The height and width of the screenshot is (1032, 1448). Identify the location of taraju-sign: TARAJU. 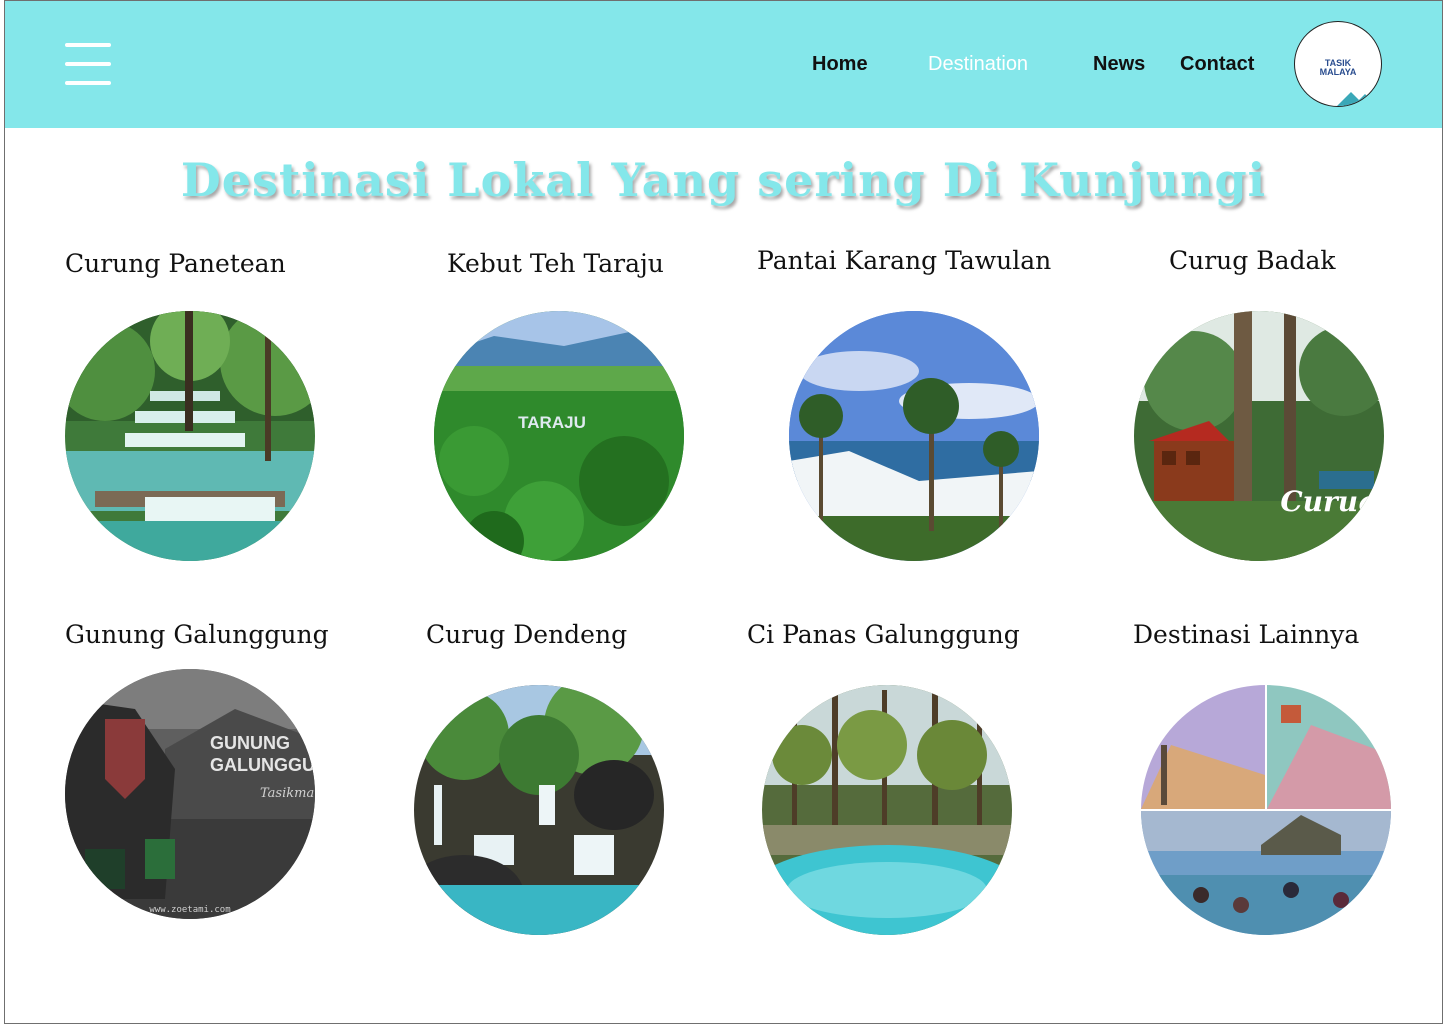
(552, 422).